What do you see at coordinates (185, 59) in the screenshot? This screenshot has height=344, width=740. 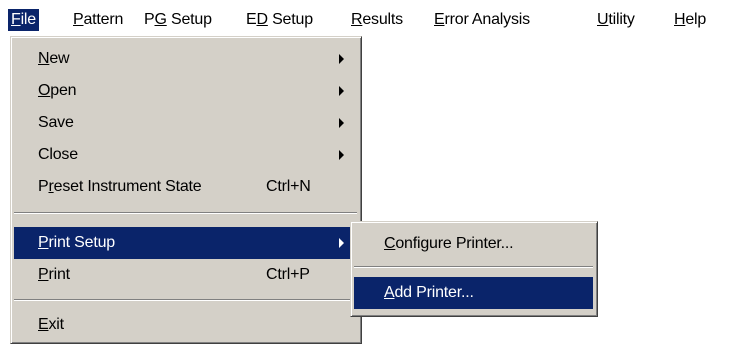 I see `menu-item-new: New` at bounding box center [185, 59].